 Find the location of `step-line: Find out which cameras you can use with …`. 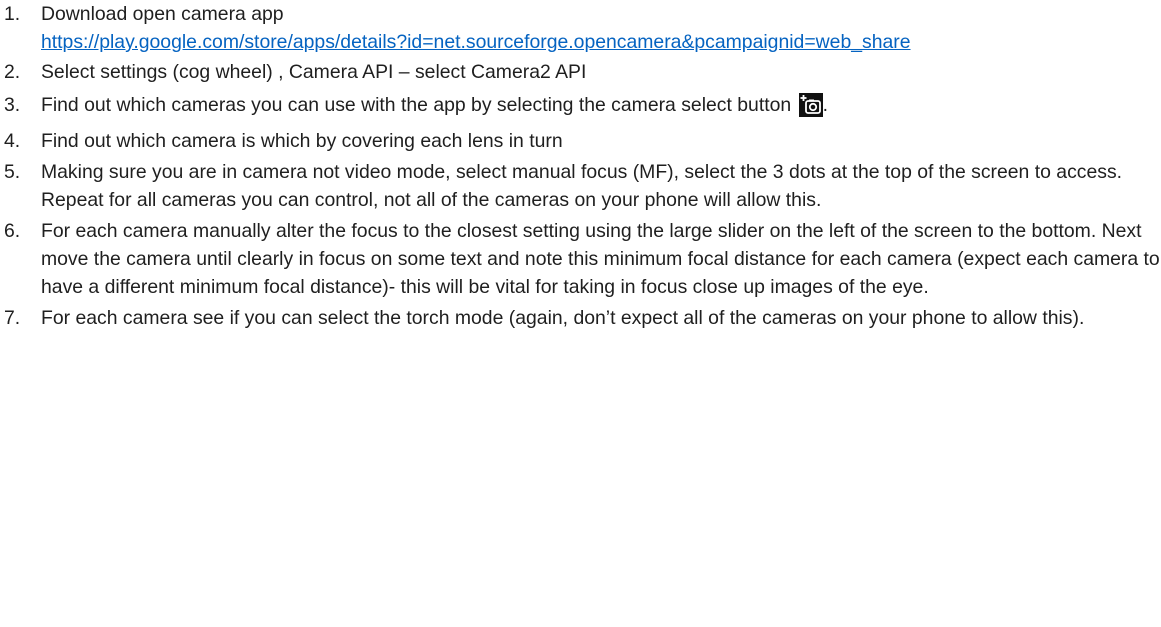

step-line: Find out which cameras you can use with … is located at coordinates (601, 108).